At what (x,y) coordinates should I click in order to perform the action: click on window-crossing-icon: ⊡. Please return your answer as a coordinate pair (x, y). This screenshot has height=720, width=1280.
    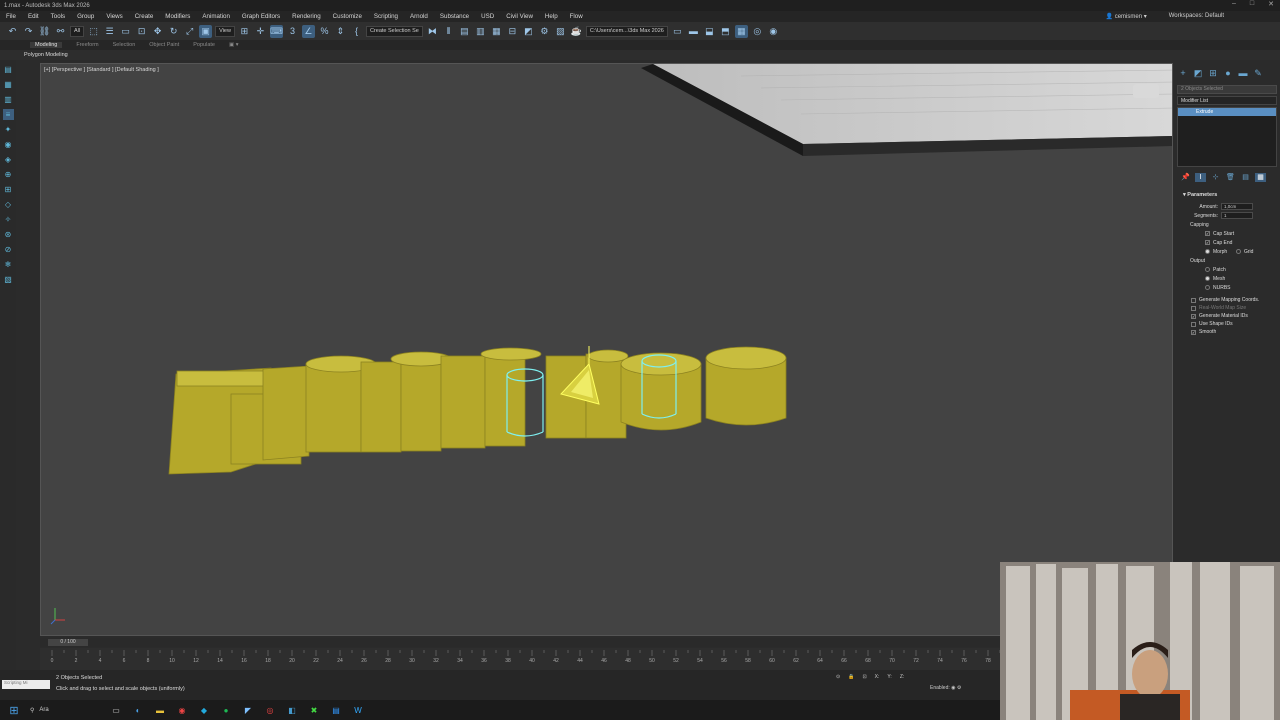
    Looking at the image, I should click on (141, 31).